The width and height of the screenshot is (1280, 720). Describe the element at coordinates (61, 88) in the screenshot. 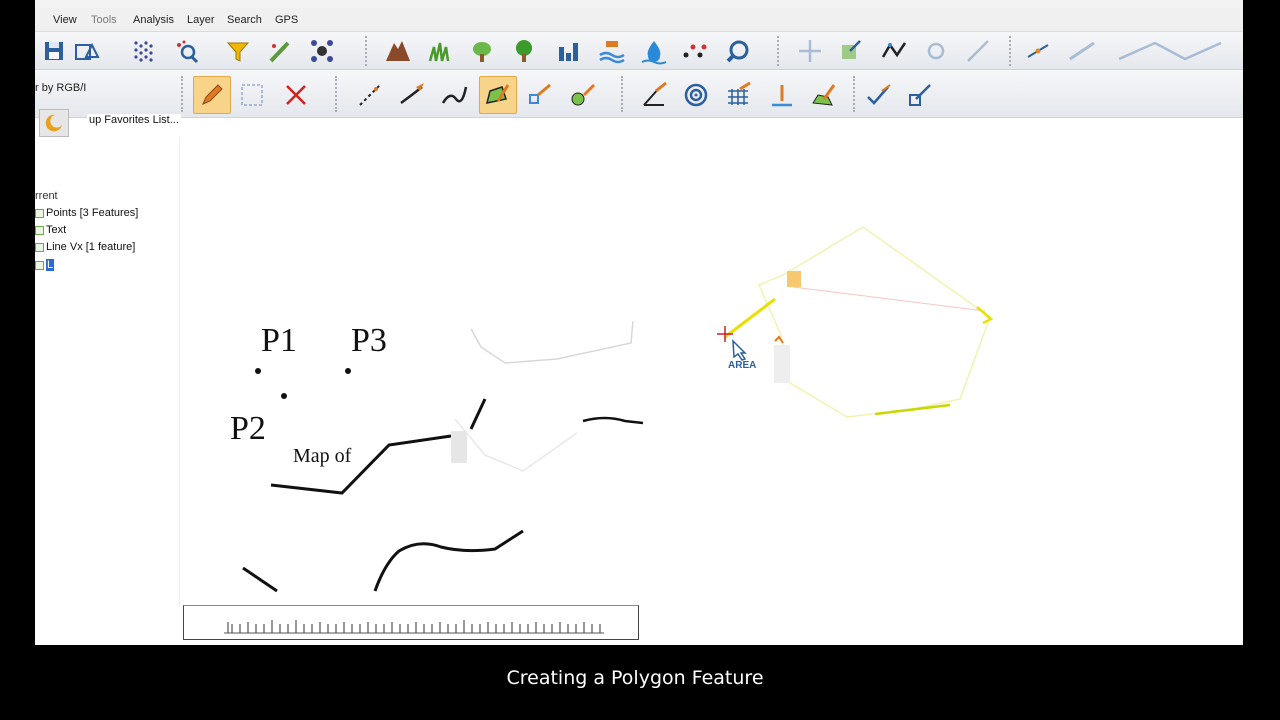

I see `rgb-label: r by RGB/I` at that location.